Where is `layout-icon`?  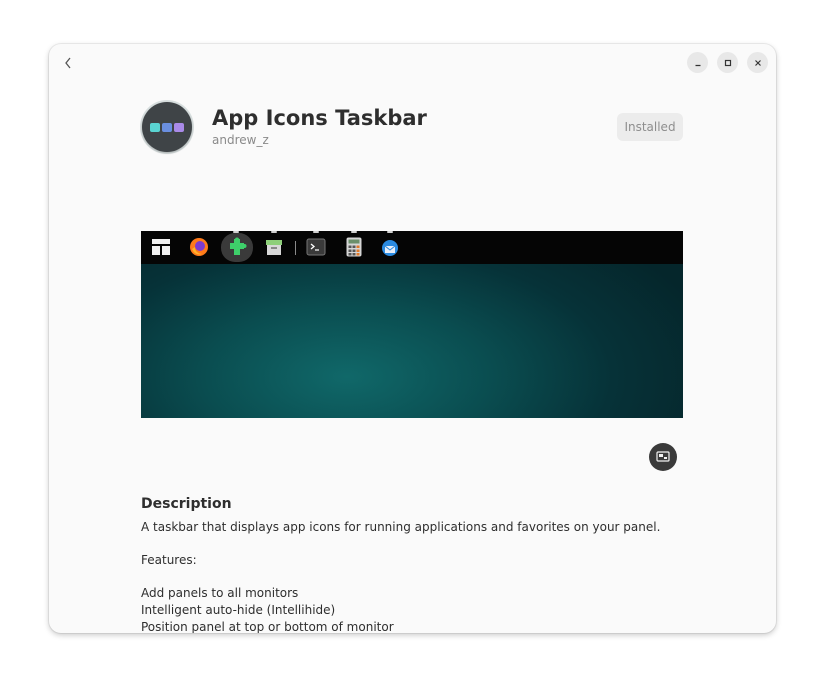
layout-icon is located at coordinates (161, 247).